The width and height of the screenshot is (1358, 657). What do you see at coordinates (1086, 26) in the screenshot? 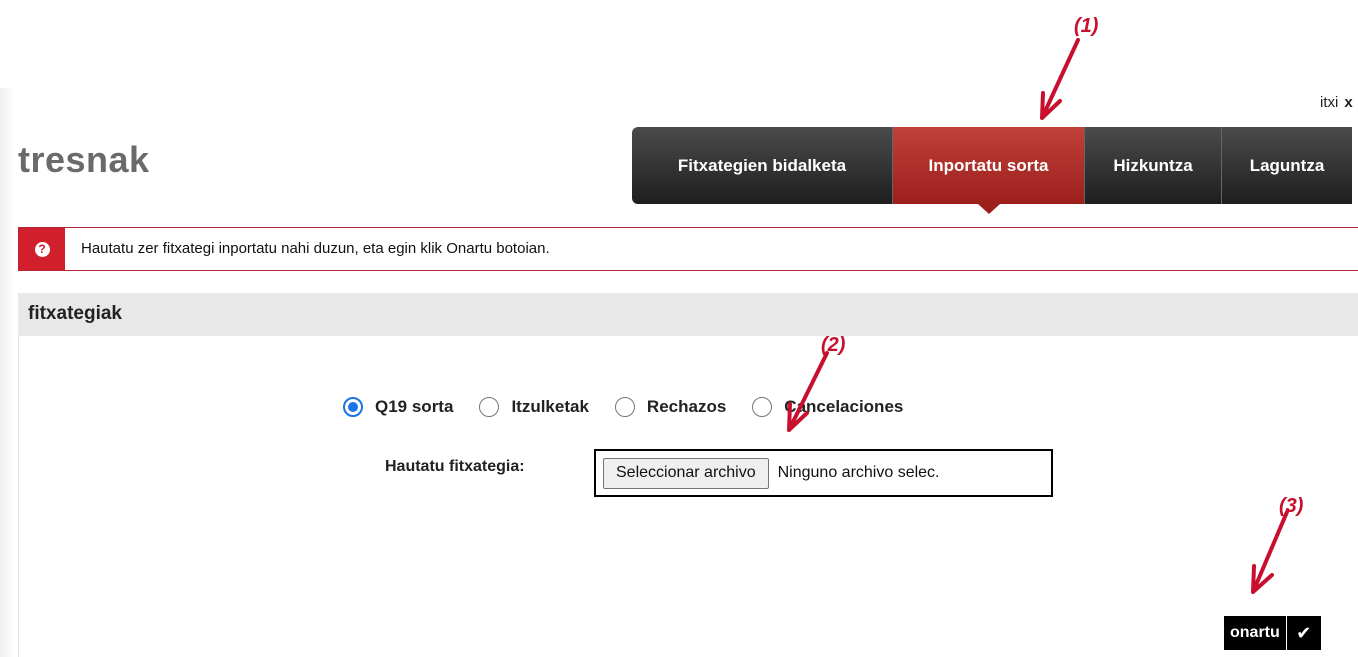
I see `annotation-label-1: (1)` at bounding box center [1086, 26].